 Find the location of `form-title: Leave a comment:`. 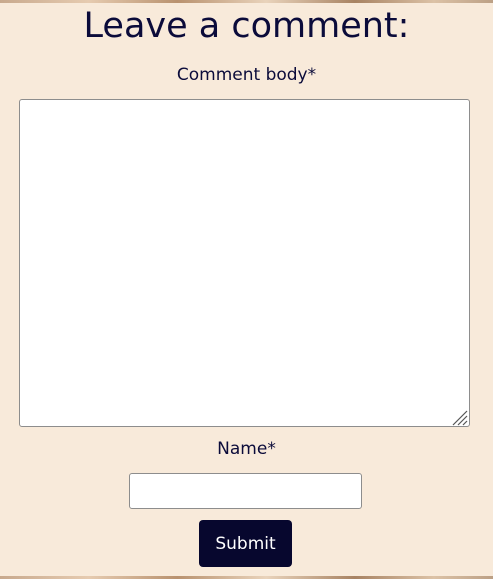

form-title: Leave a comment: is located at coordinates (246, 26).